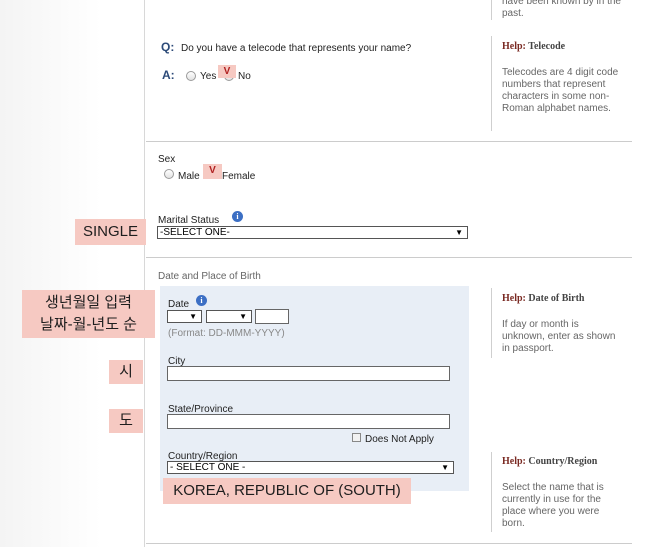  Describe the element at coordinates (195, 232) in the screenshot. I see `marital-status-value: -SELECT ONE-` at that location.